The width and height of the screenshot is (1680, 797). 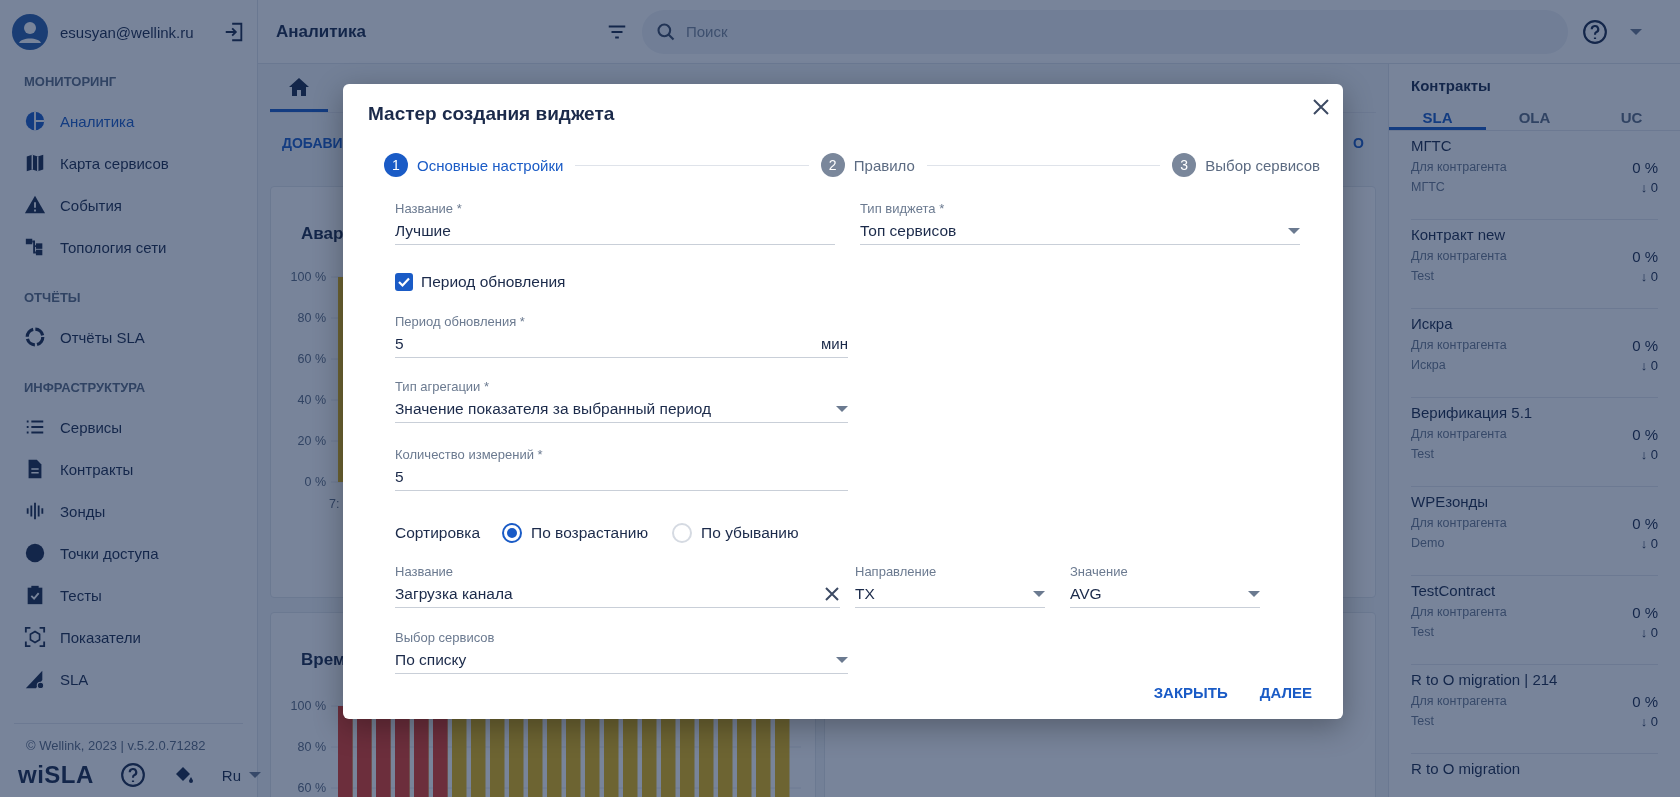 I want to click on logo: wiSLA, so click(x=56, y=775).